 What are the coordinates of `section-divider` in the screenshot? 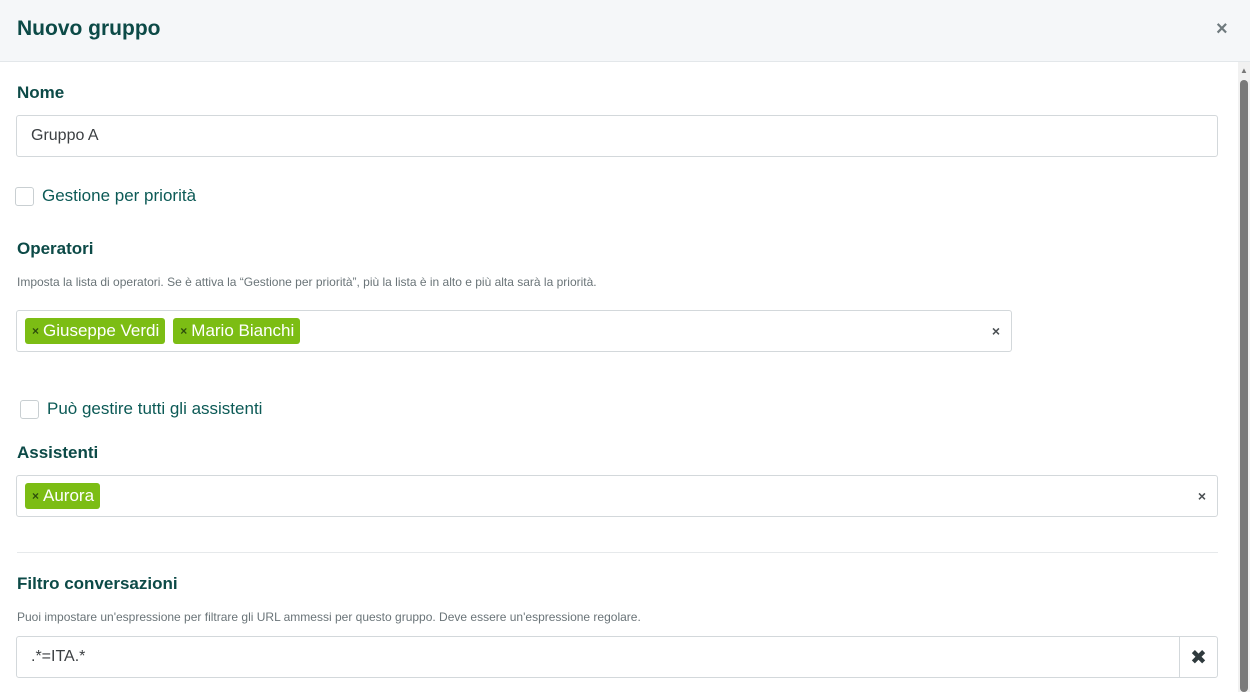 It's located at (617, 552).